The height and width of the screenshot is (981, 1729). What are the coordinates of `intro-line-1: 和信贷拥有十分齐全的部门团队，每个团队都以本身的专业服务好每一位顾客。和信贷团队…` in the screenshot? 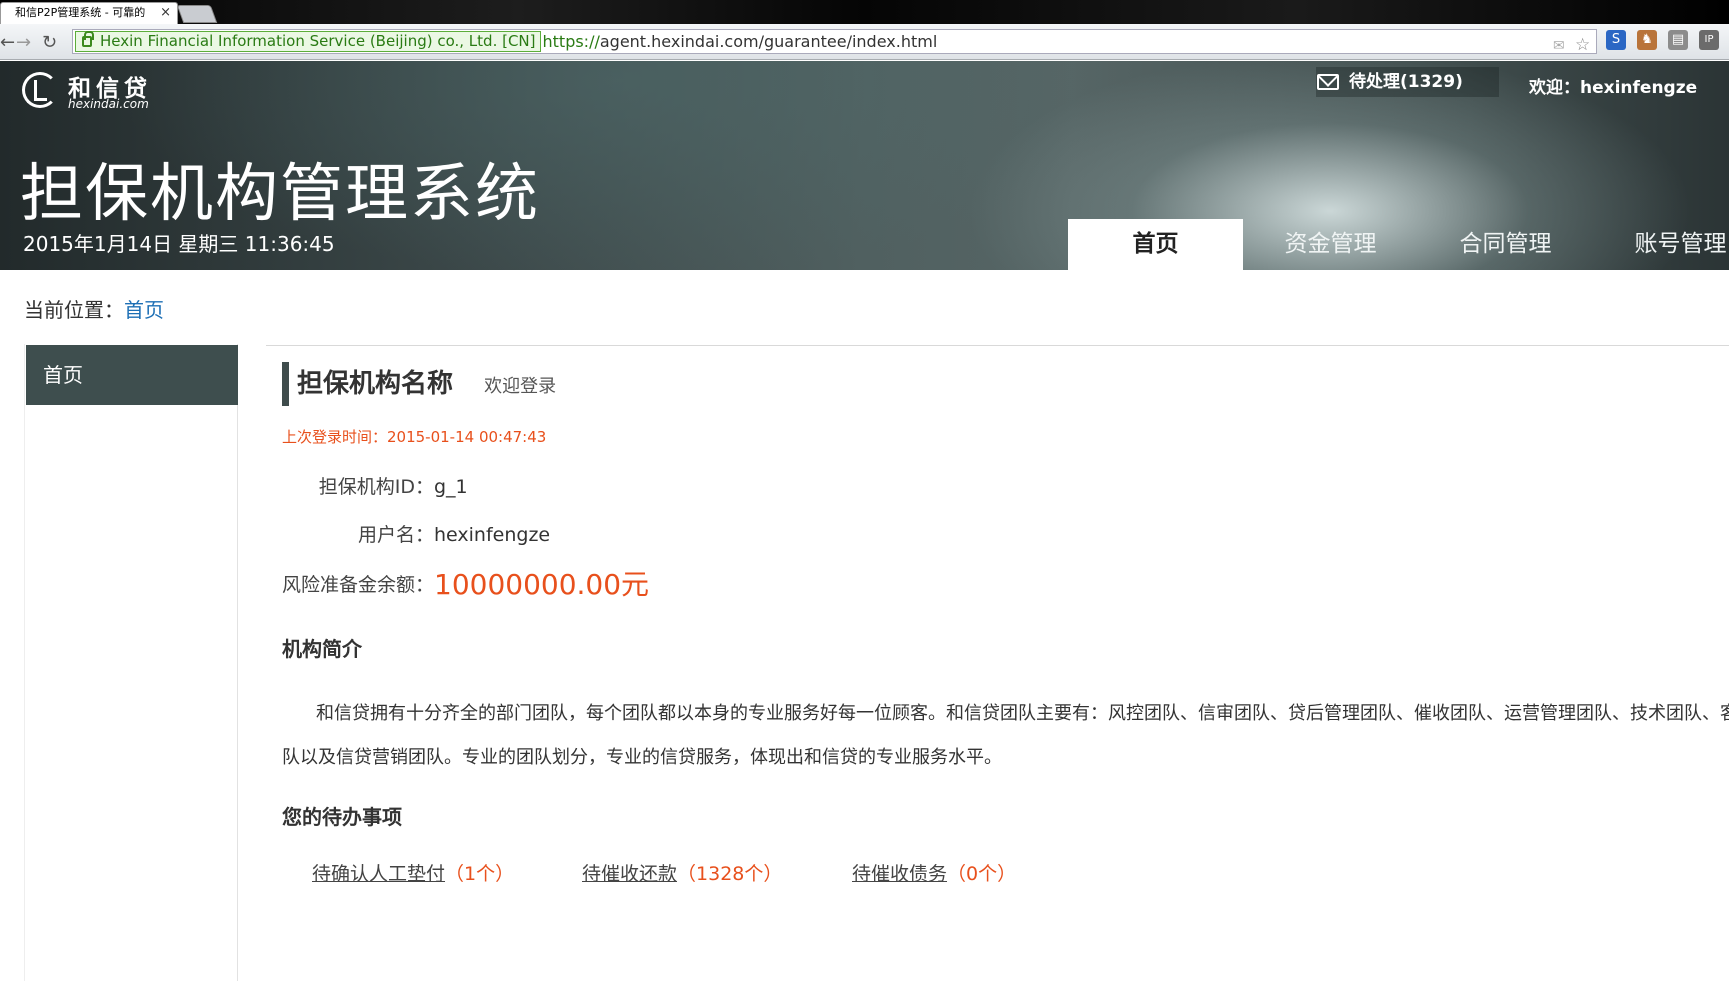 It's located at (1022, 713).